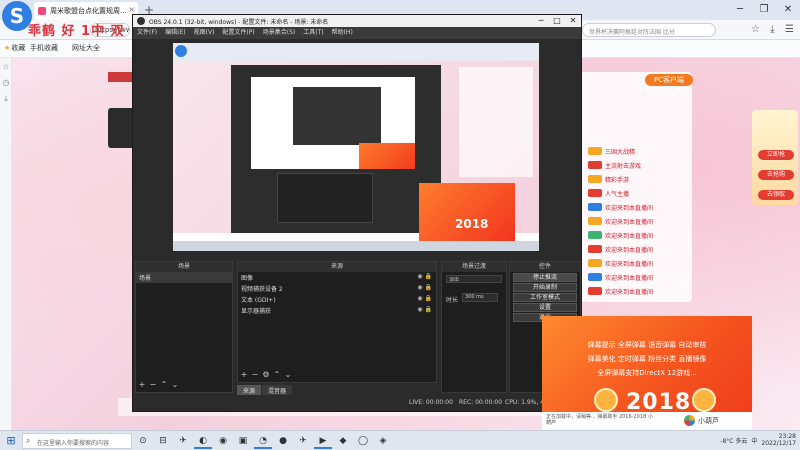 The width and height of the screenshot is (800, 450). I want to click on move-source-down-button: ⌄, so click(288, 374).